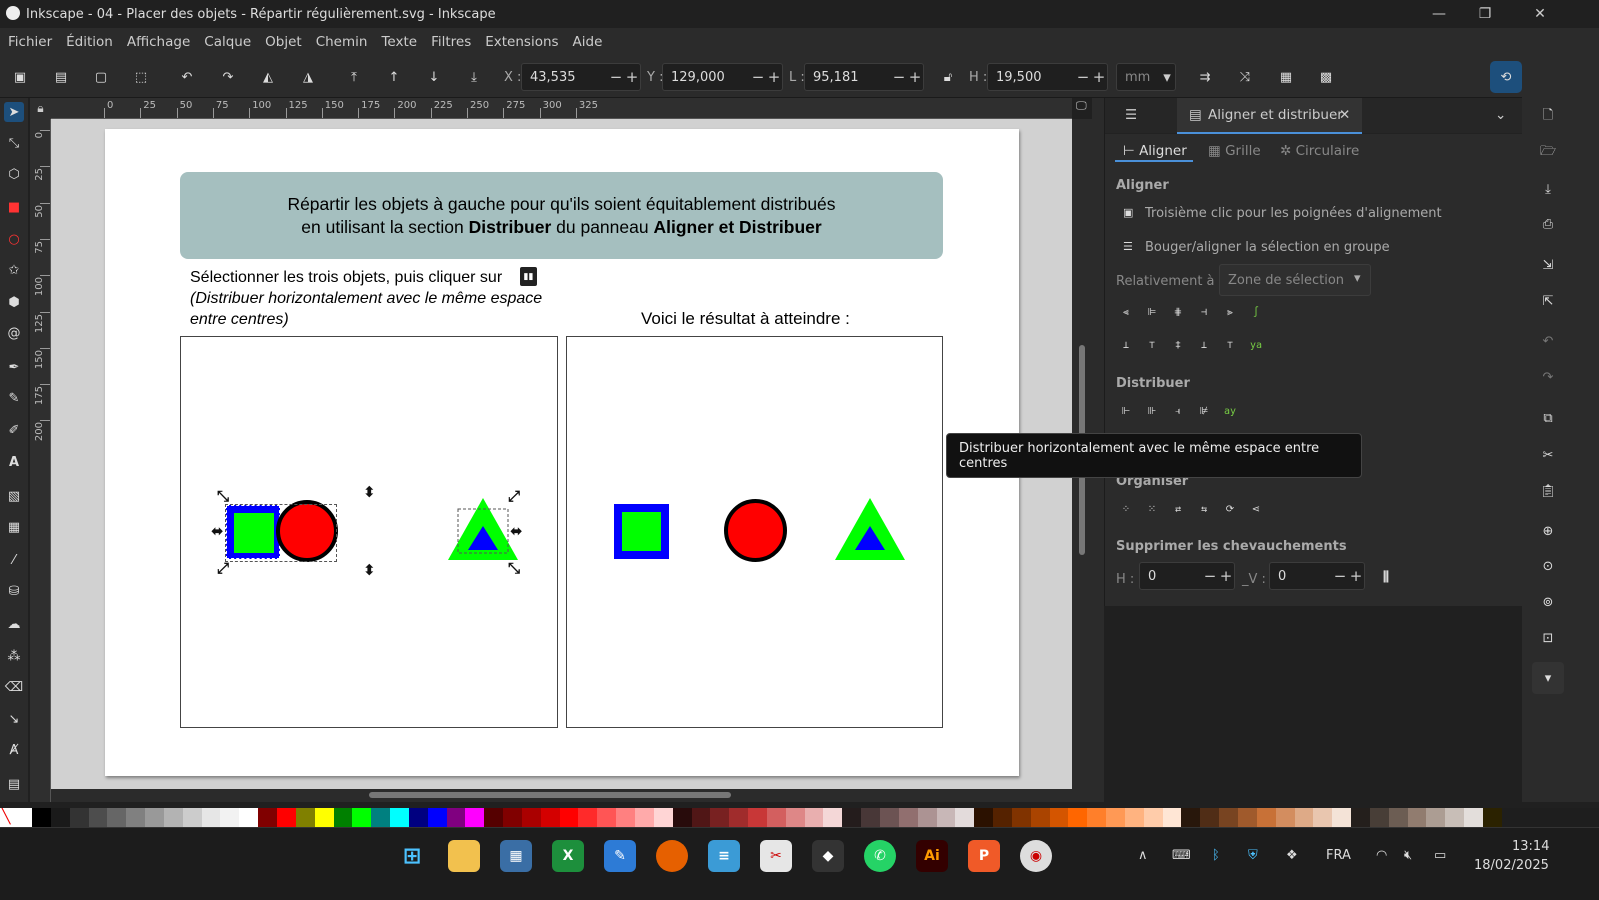  Describe the element at coordinates (1256, 345) in the screenshot. I see `align-baselines-icon: ya` at that location.